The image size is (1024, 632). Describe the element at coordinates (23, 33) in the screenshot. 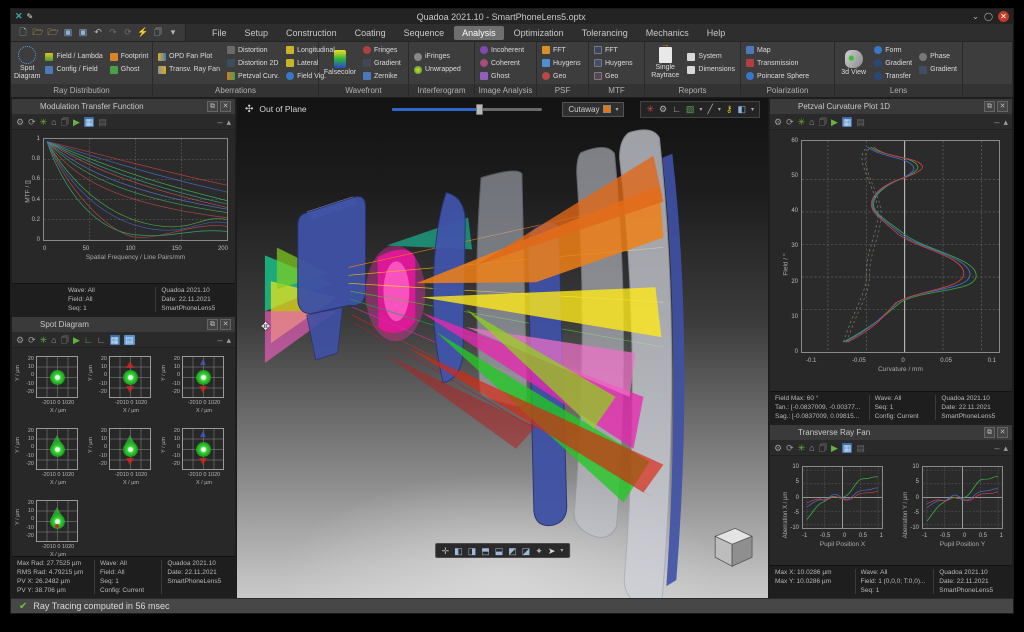

I see `new-file-icon: 🗋` at that location.